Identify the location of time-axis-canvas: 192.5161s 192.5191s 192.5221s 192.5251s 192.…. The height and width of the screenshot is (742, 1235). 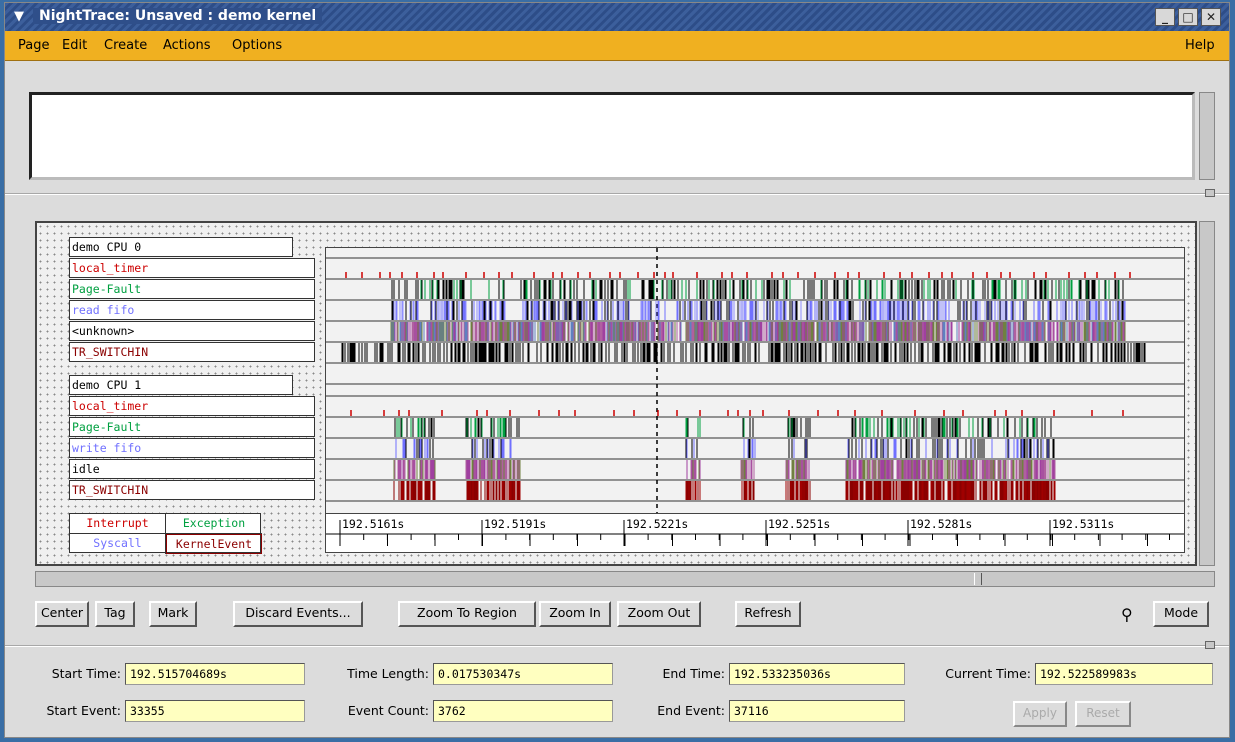
(755, 531).